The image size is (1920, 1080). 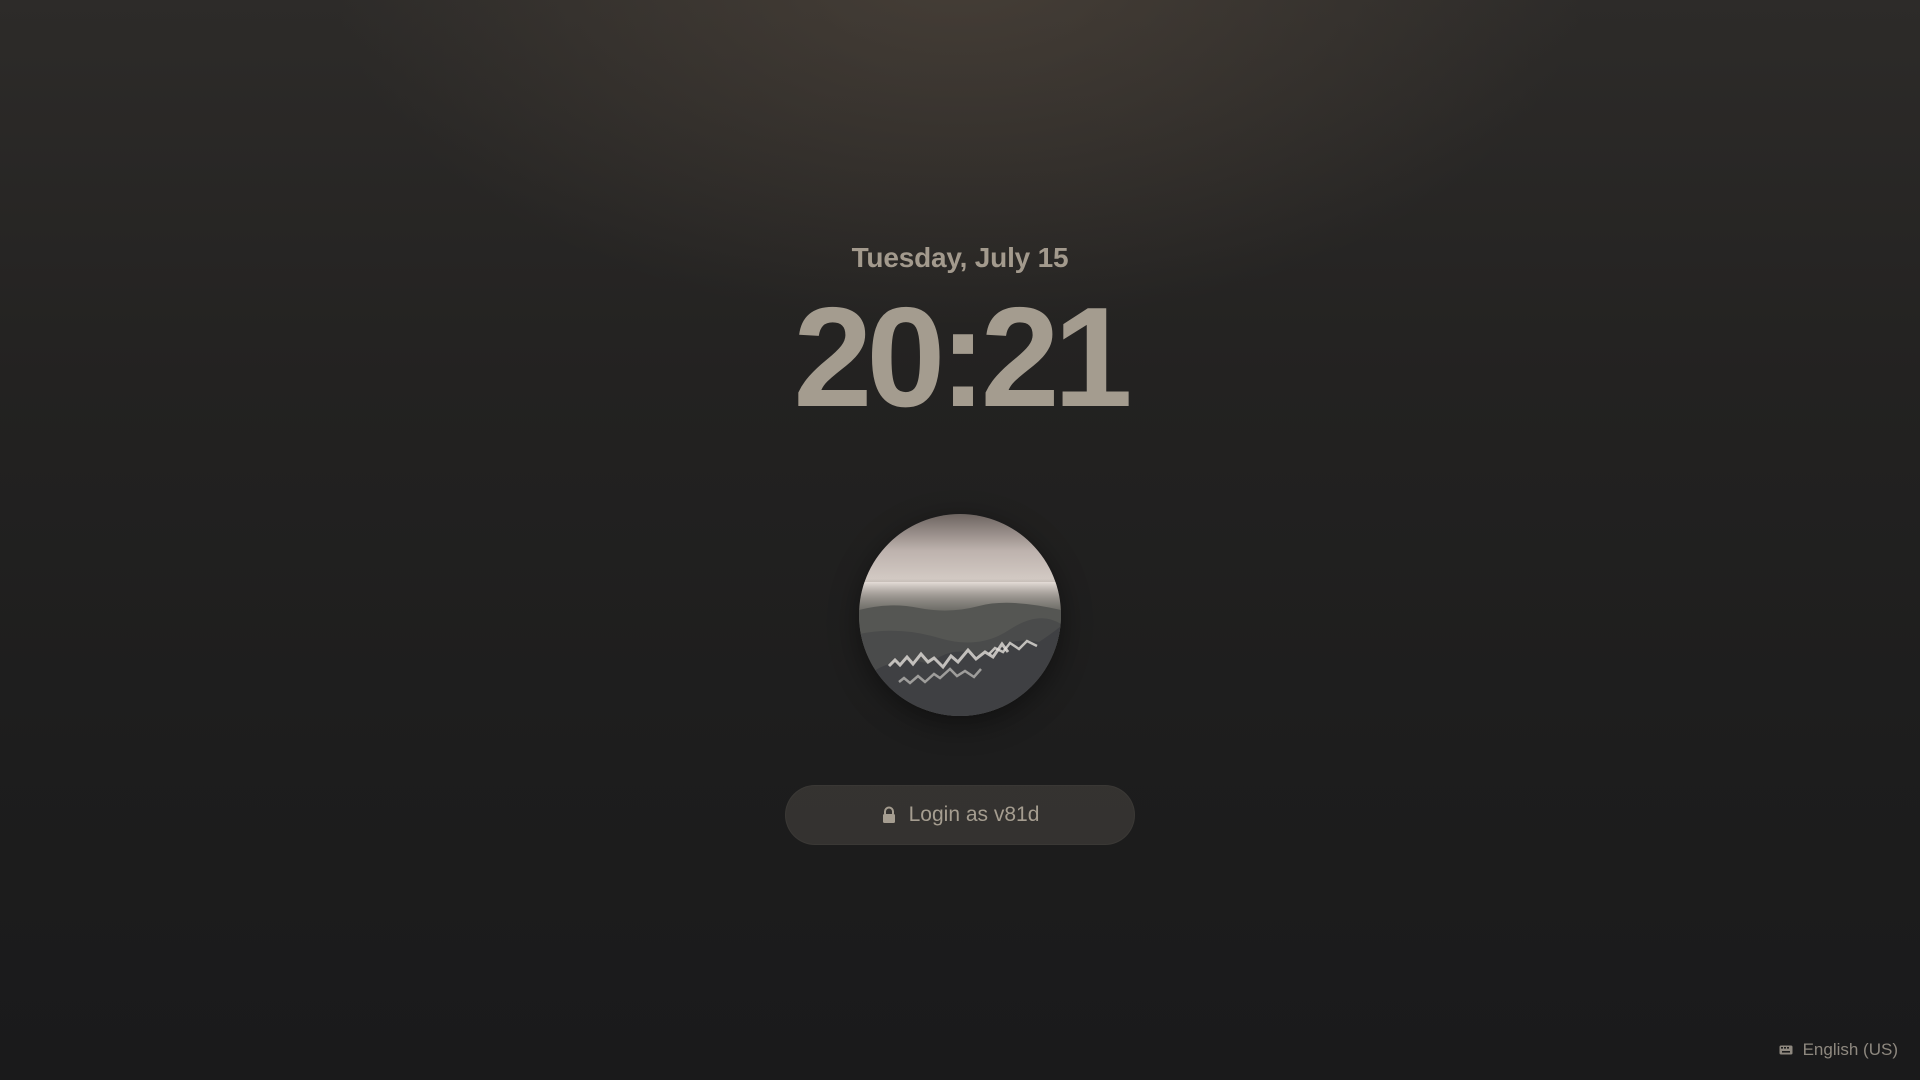 I want to click on lock-icon, so click(x=888, y=814).